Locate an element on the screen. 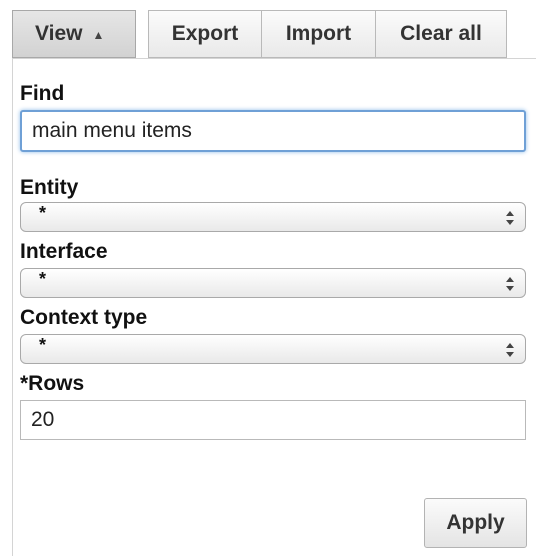 This screenshot has width=536, height=556. context-type-select: * is located at coordinates (273, 349).